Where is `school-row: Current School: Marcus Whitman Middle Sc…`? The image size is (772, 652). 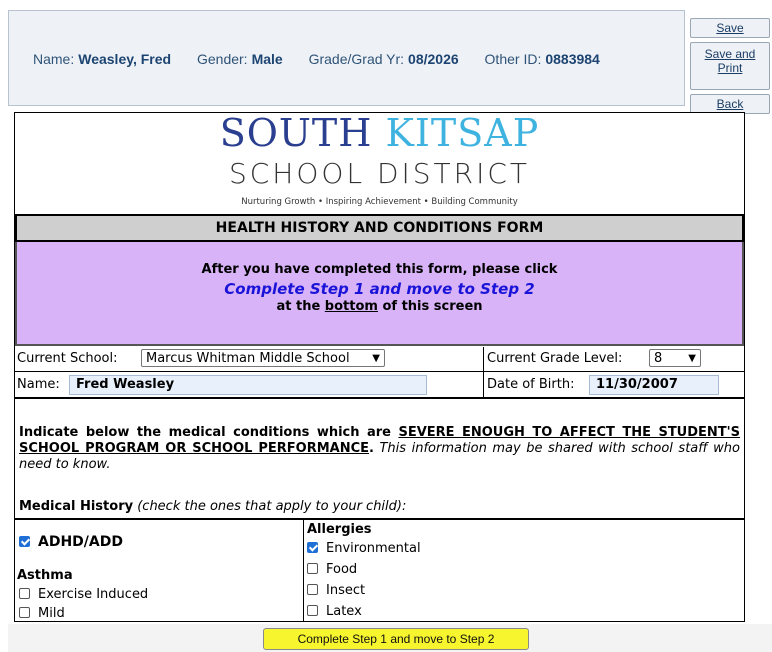
school-row: Current School: Marcus Whitman Middle Sc… is located at coordinates (379, 359).